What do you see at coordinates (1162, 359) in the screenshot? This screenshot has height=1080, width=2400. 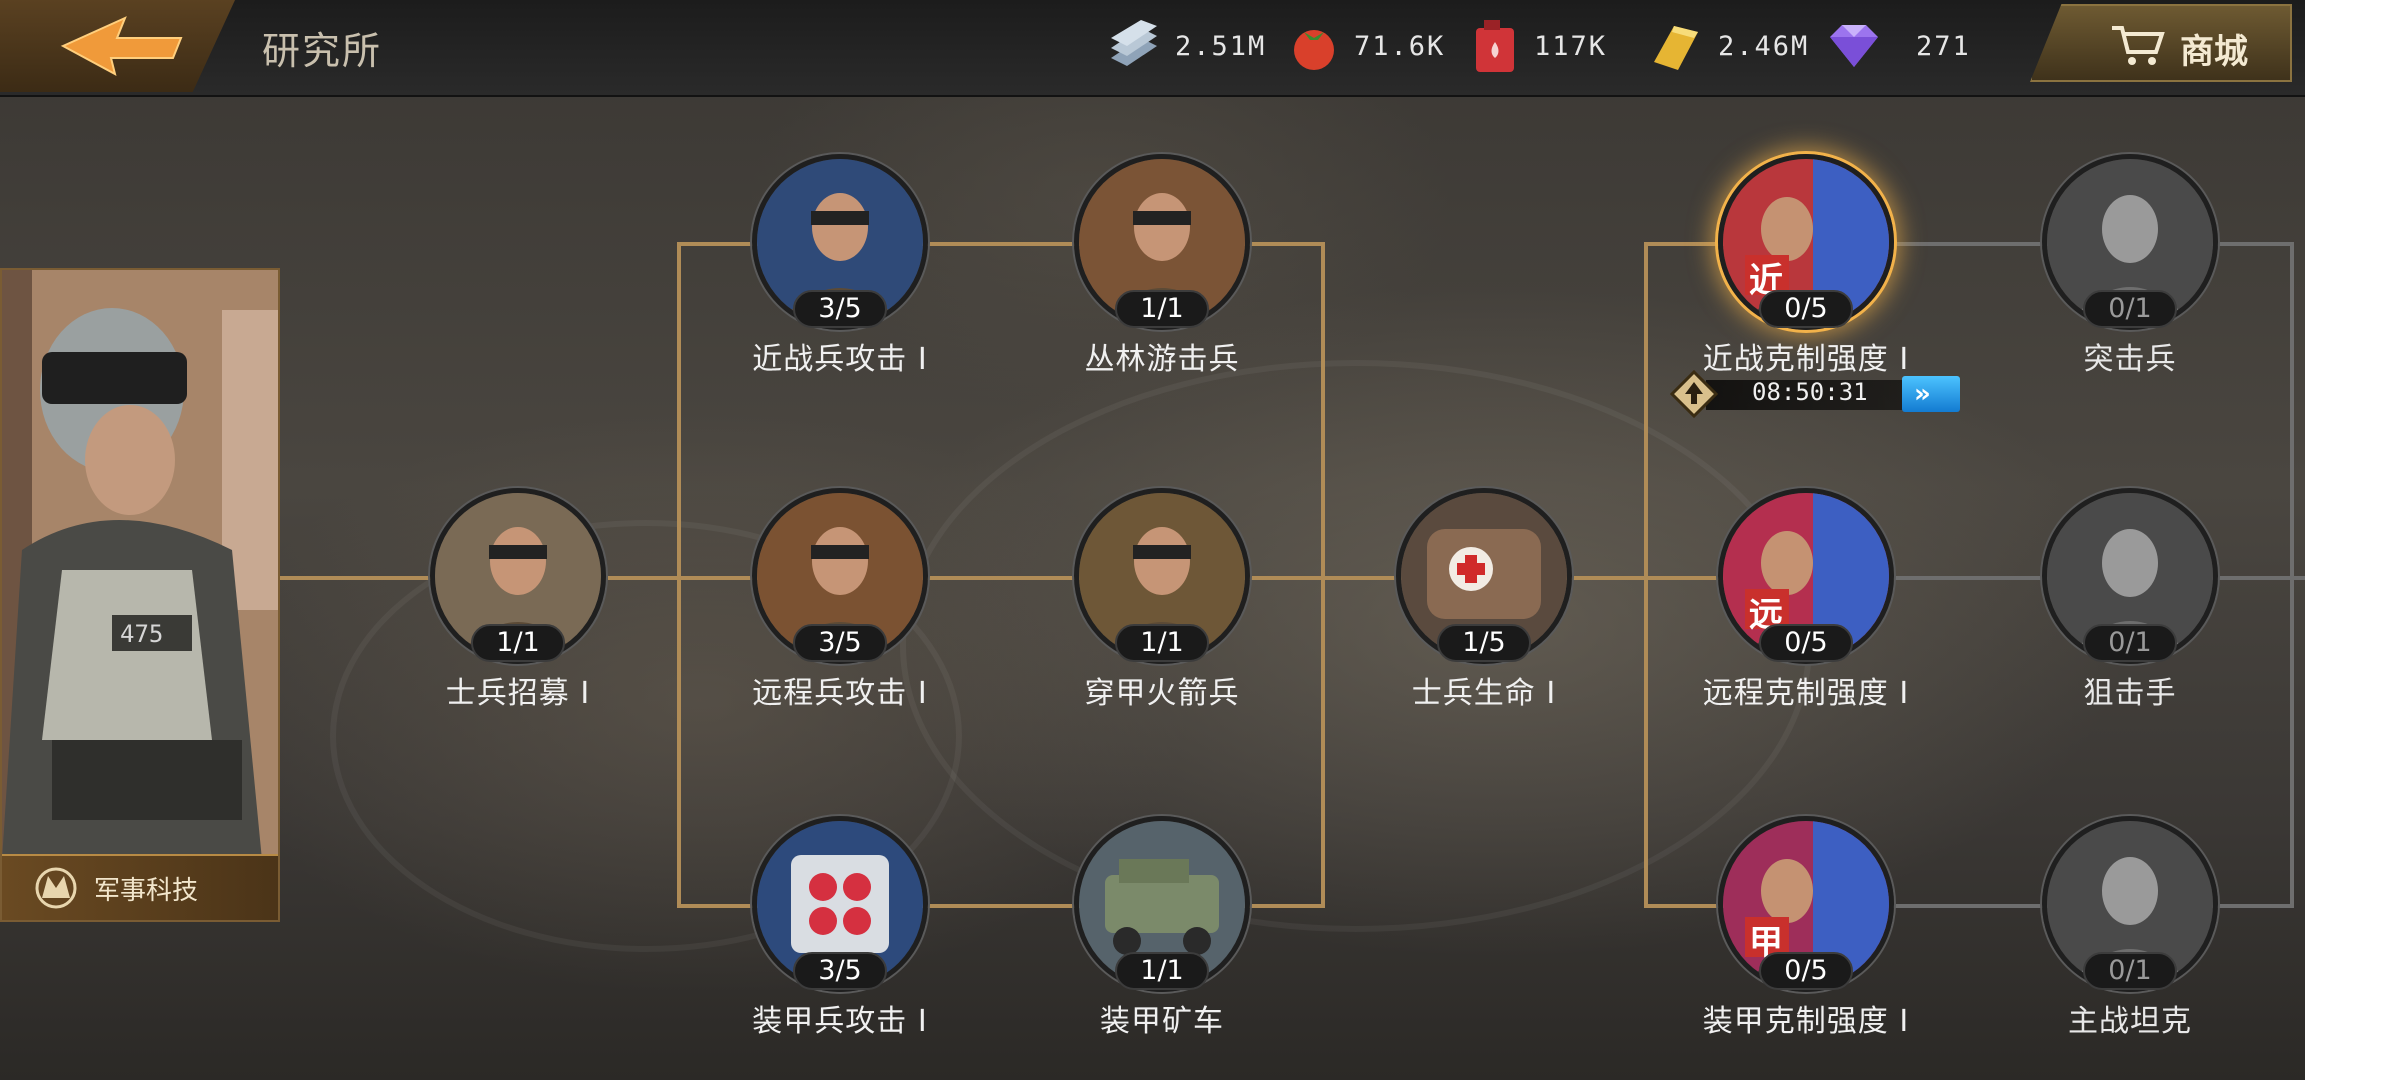 I see `node-name: 丛林游击兵` at bounding box center [1162, 359].